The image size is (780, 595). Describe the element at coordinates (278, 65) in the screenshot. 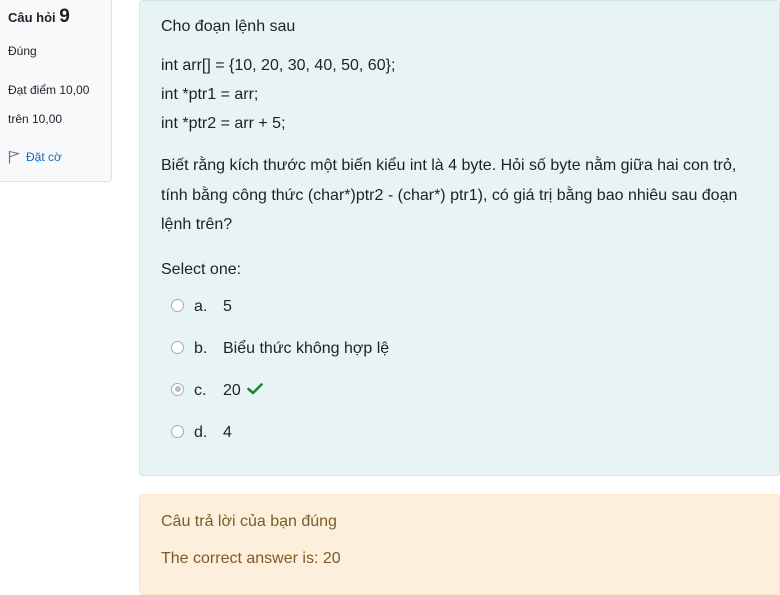

I see `code-line-1: int arr[] = {10, 20, 30, 40, 50, 60};` at that location.